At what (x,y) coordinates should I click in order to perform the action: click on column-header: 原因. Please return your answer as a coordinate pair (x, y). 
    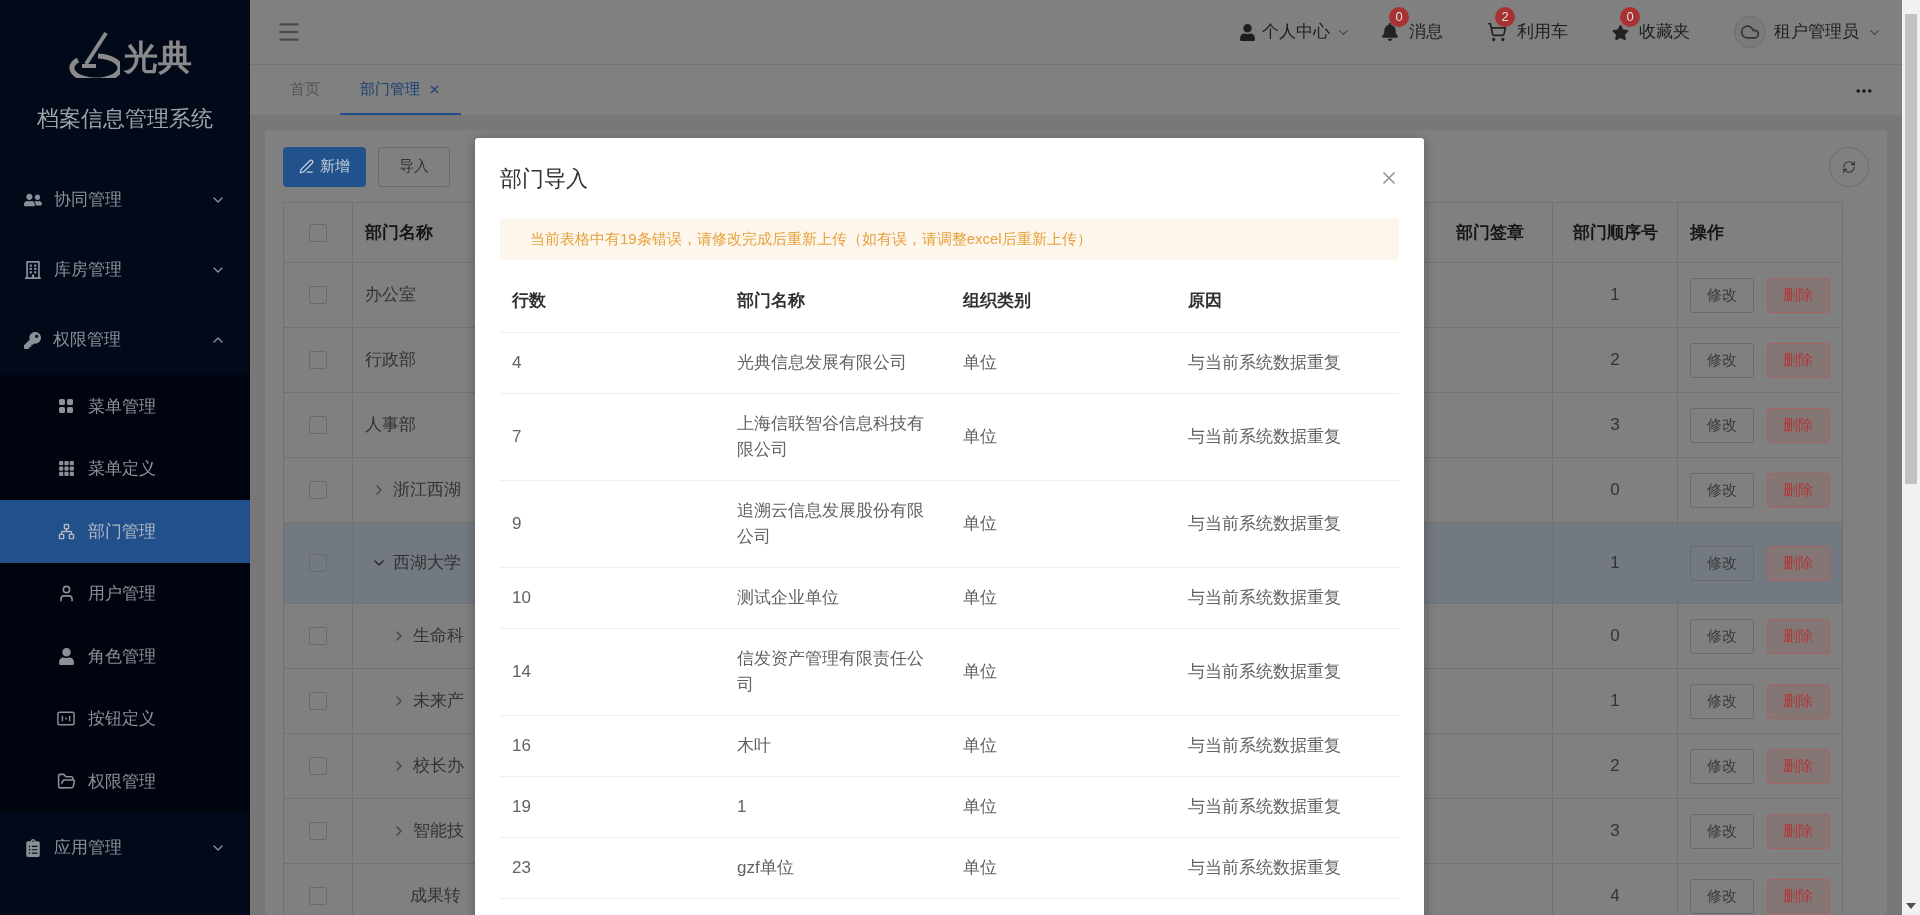
    Looking at the image, I should click on (1205, 300).